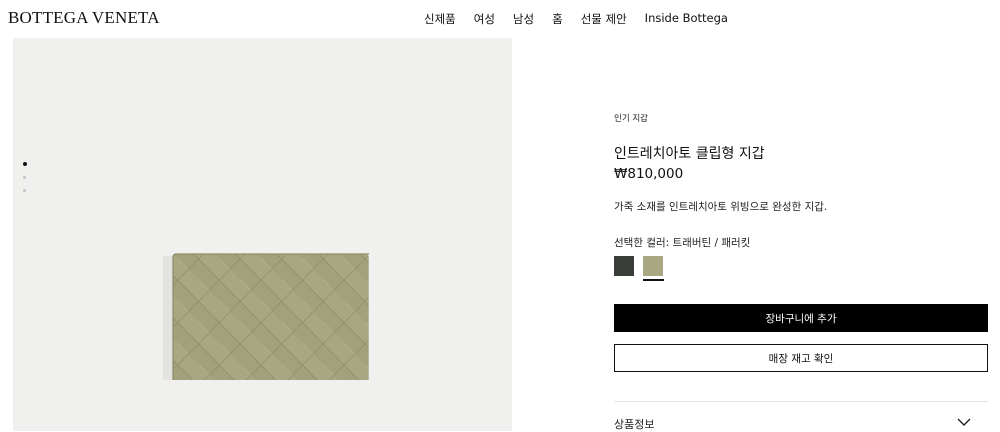 This screenshot has height=432, width=1000. I want to click on selected-color-label: 선택한 컬러: 트래버틴 / 패러킷, so click(682, 243).